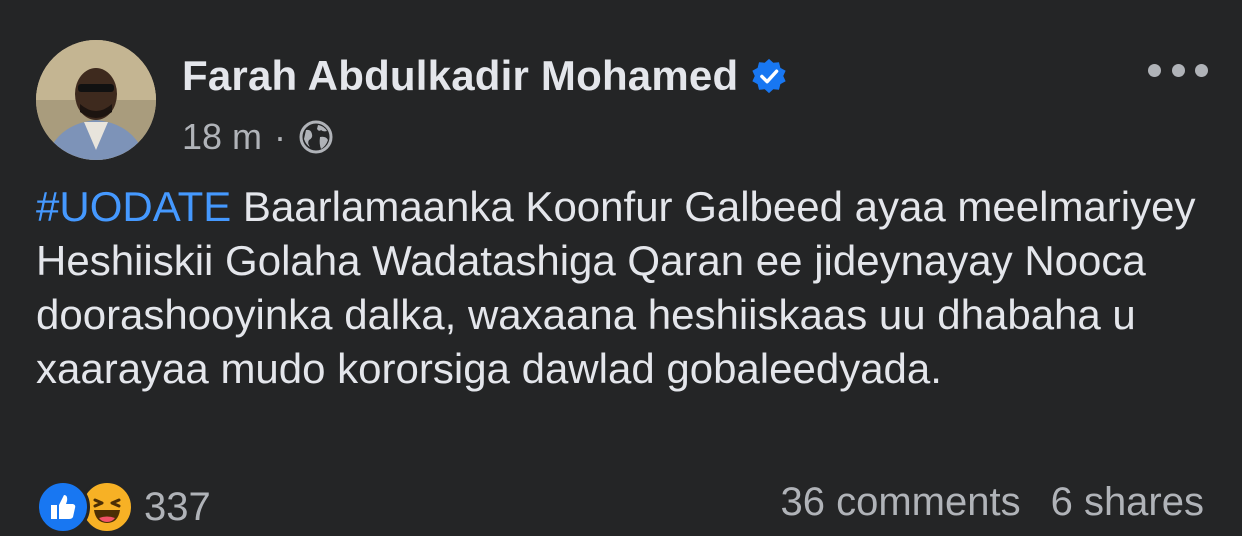 Image resolution: width=1242 pixels, height=536 pixels. Describe the element at coordinates (63, 507) in the screenshot. I see `like-icon` at that location.